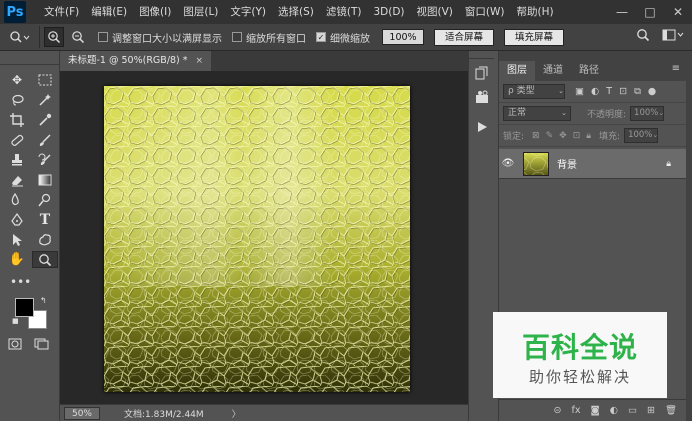 This screenshot has height=421, width=692. What do you see at coordinates (579, 91) in the screenshot?
I see `pixel-filter-icon: ▣` at bounding box center [579, 91].